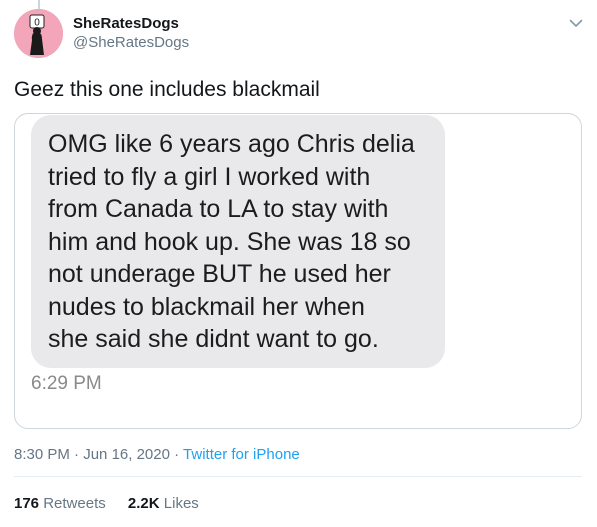 The width and height of the screenshot is (597, 527). What do you see at coordinates (27, 503) in the screenshot?
I see `retweets-count: 176` at bounding box center [27, 503].